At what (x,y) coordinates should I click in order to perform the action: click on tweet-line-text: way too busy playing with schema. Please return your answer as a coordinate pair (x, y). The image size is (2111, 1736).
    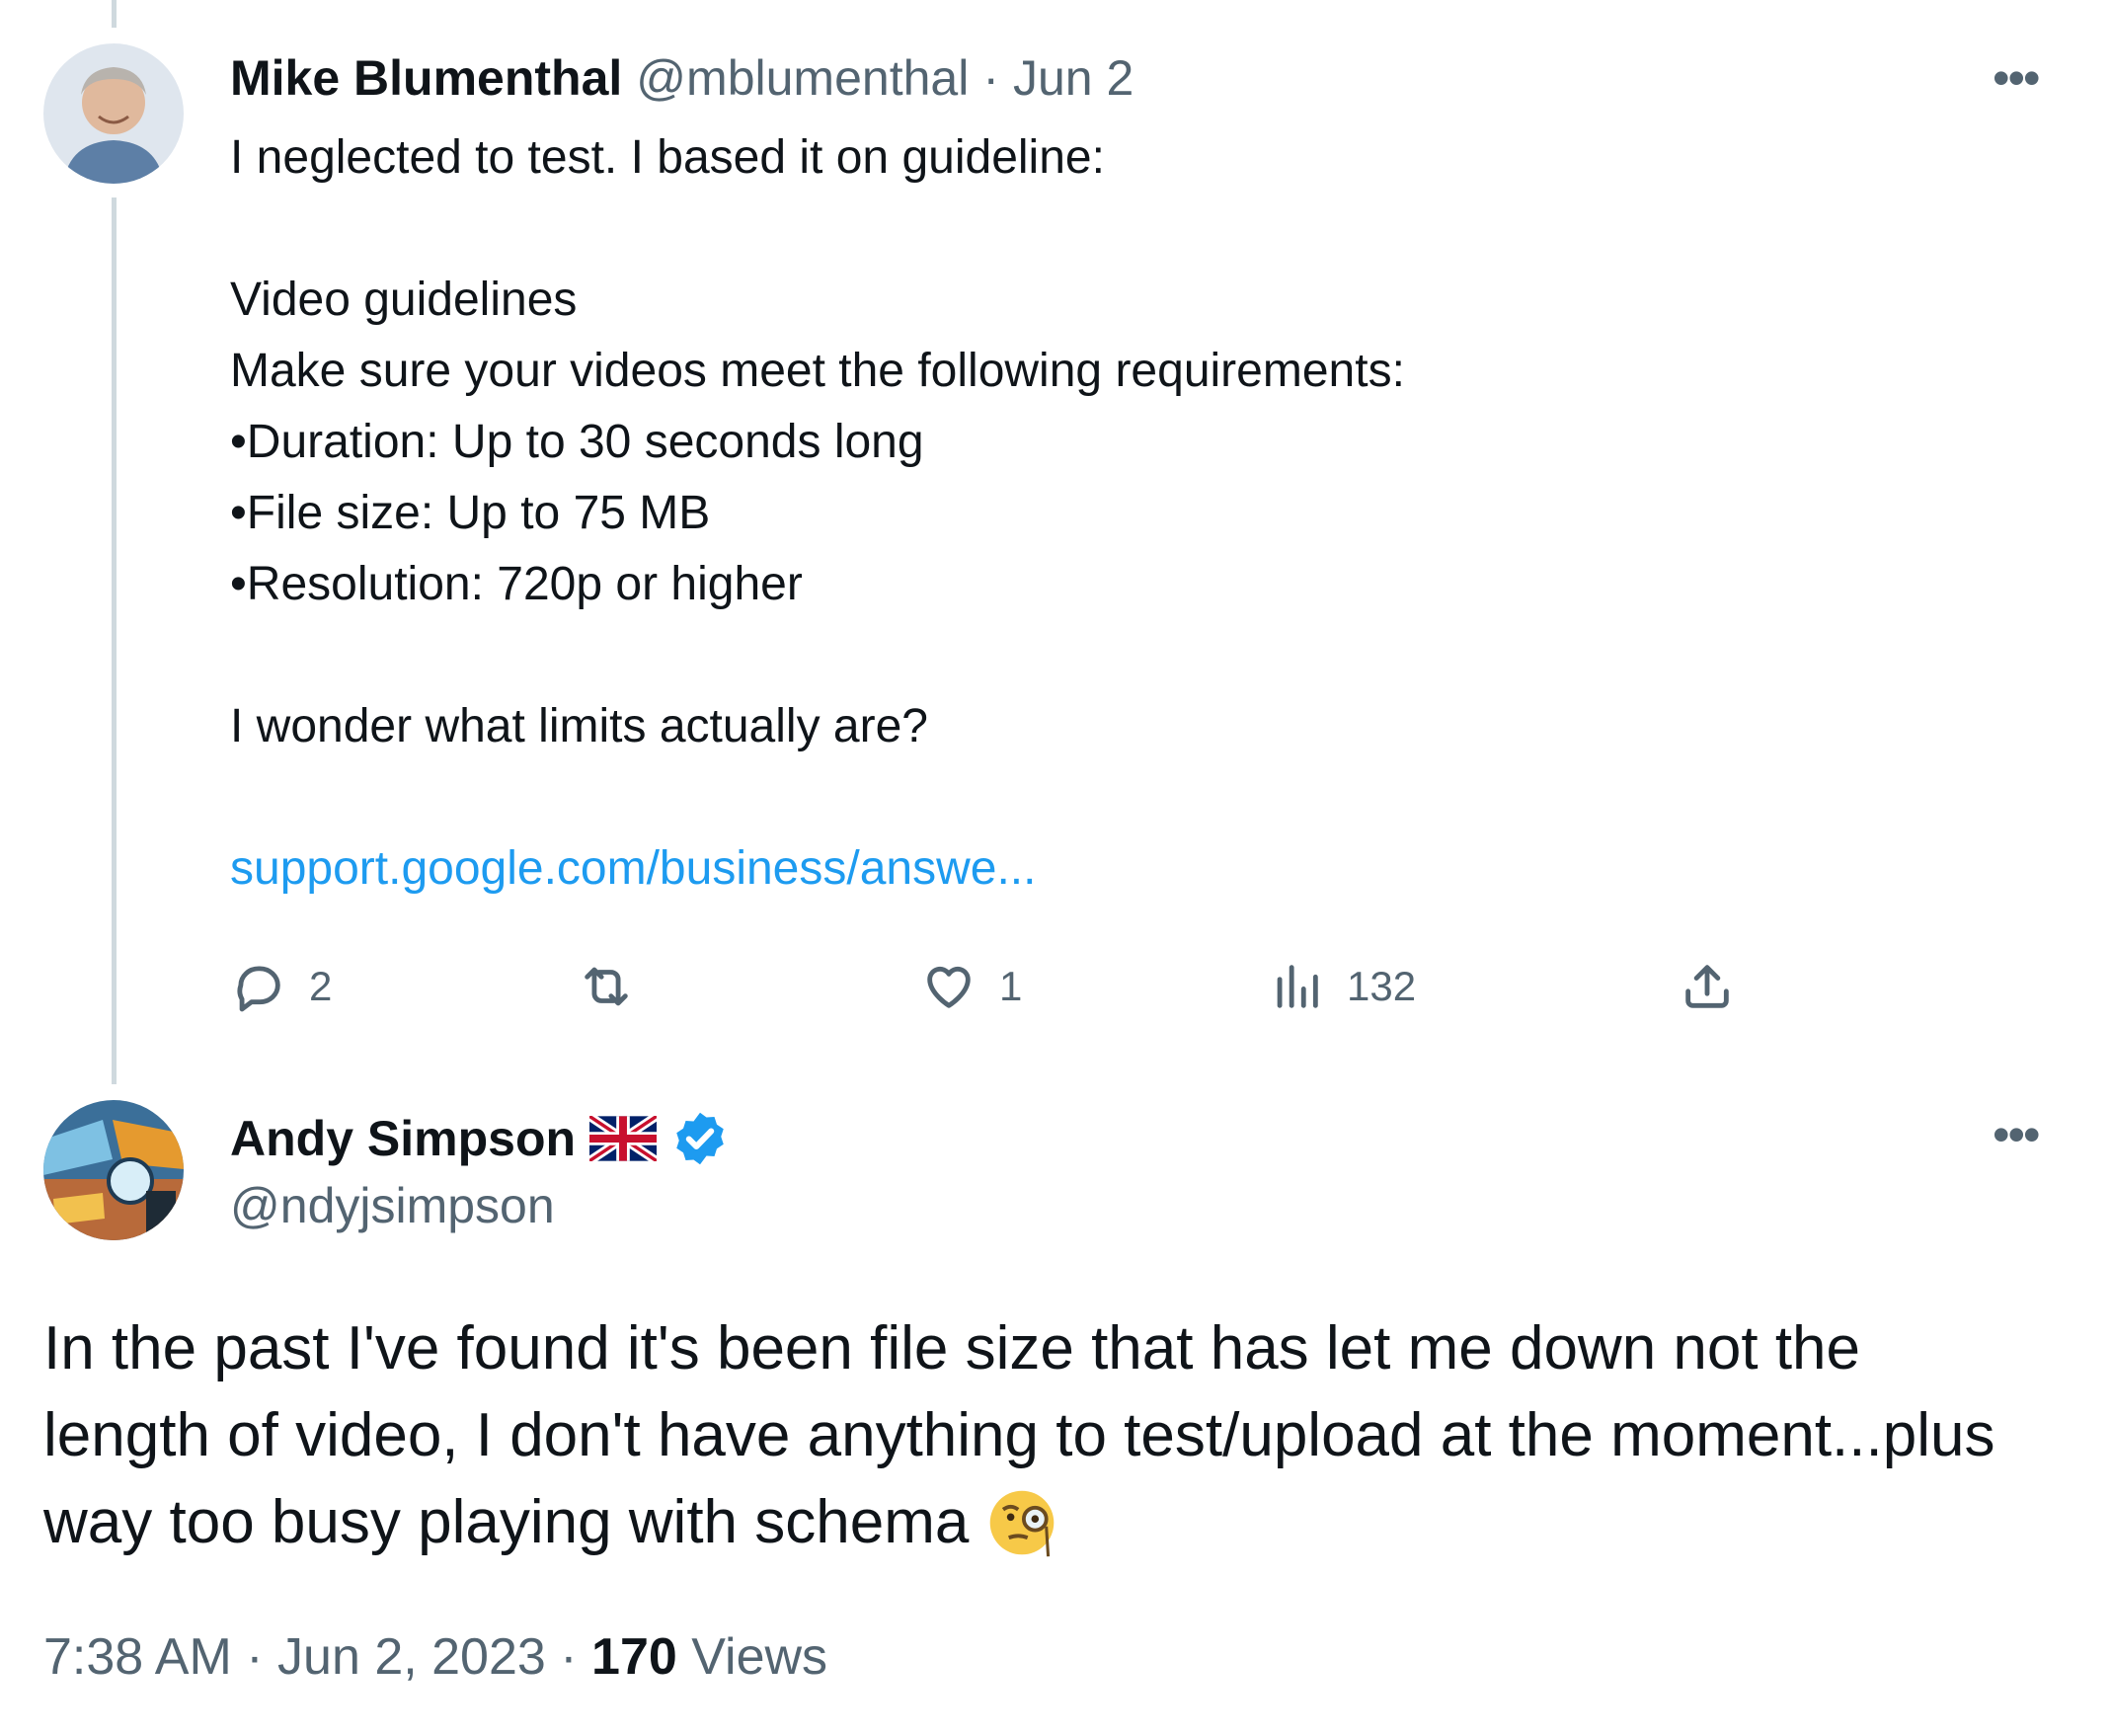
    Looking at the image, I should click on (506, 1522).